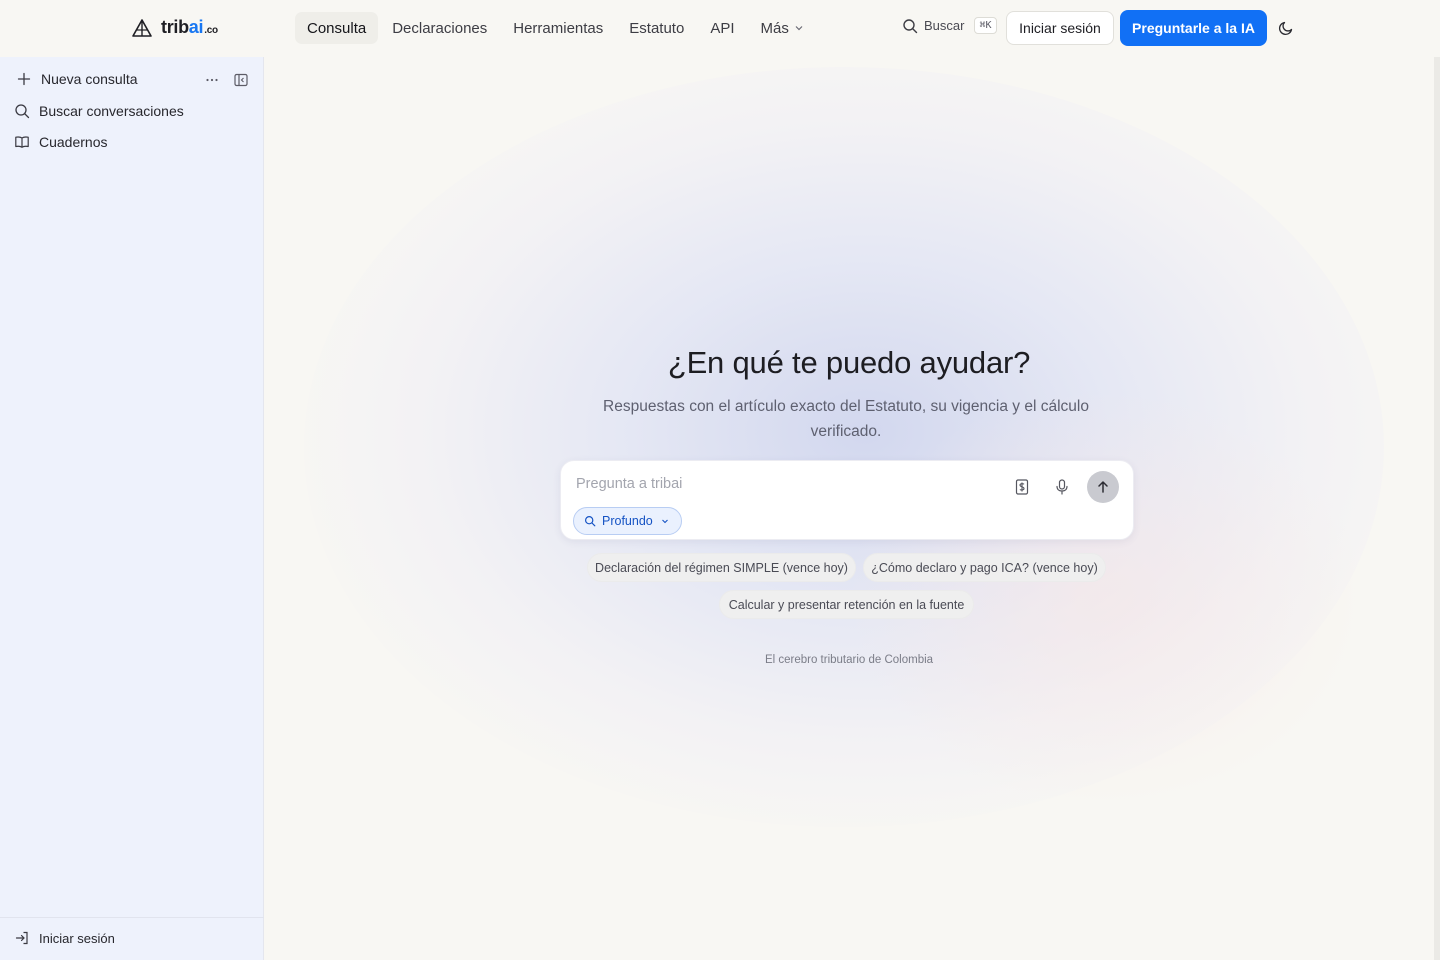 Image resolution: width=1440 pixels, height=960 pixels. Describe the element at coordinates (189, 27) in the screenshot. I see `brand-name: tribai.co` at that location.